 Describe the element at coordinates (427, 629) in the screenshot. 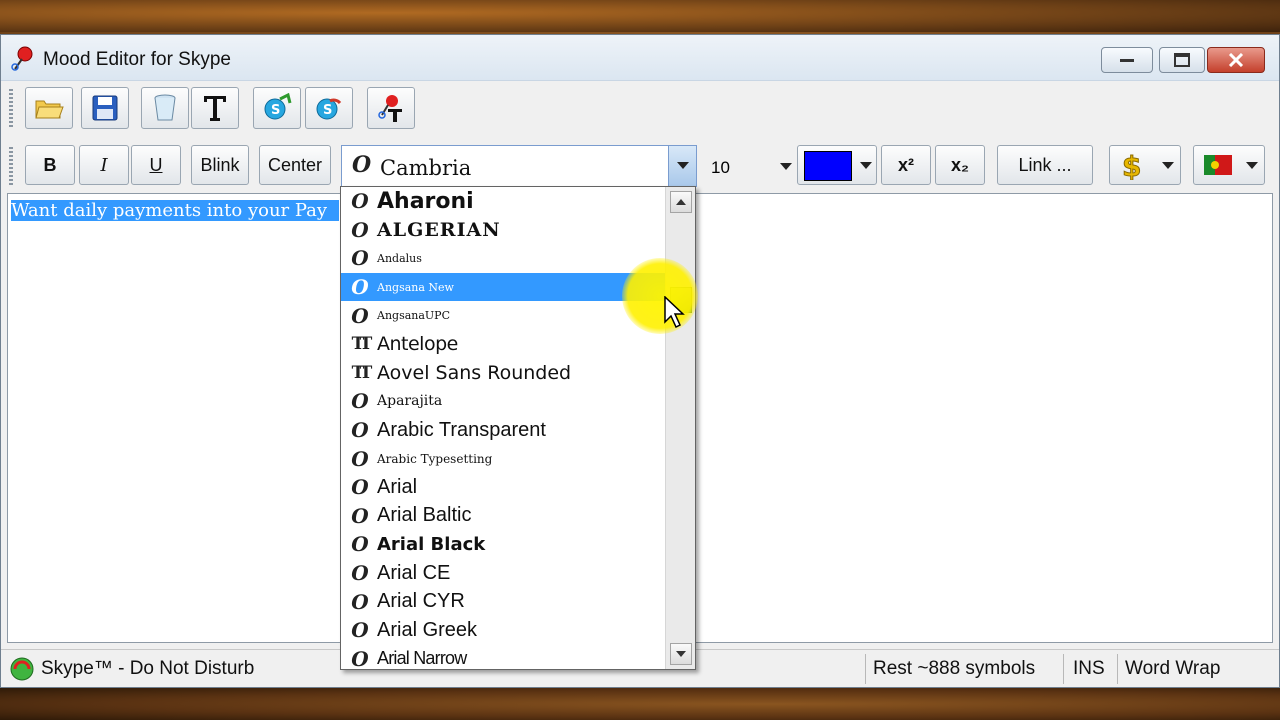

I see `font-option-label: Arial Greek` at that location.